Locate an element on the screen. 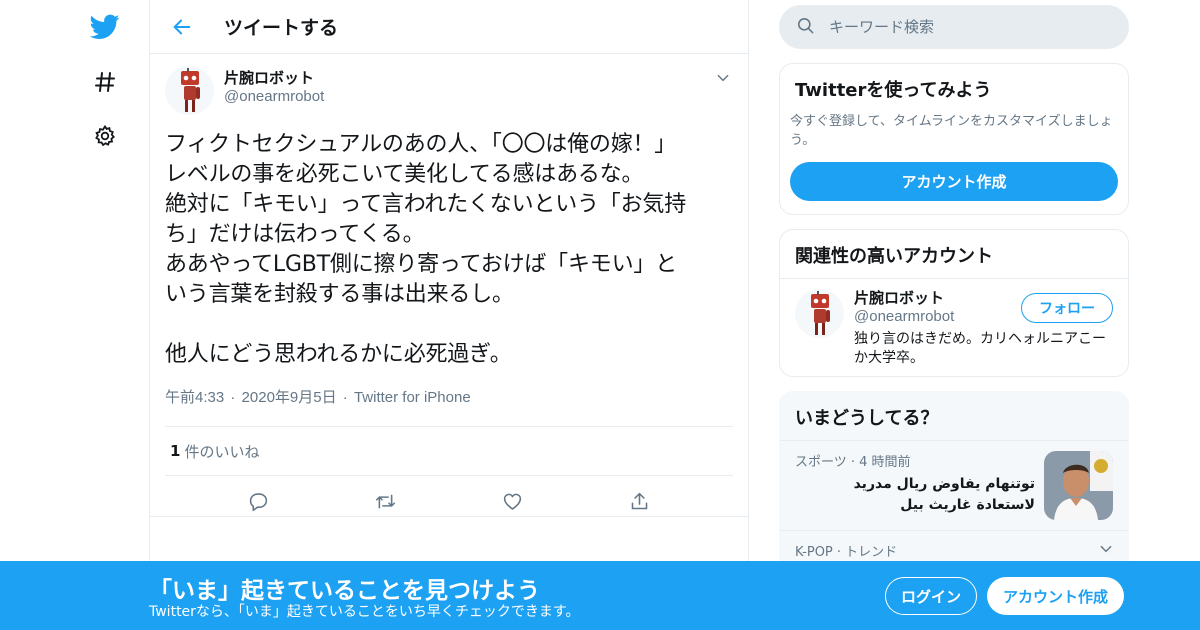  follow-button: フォロー is located at coordinates (1067, 308).